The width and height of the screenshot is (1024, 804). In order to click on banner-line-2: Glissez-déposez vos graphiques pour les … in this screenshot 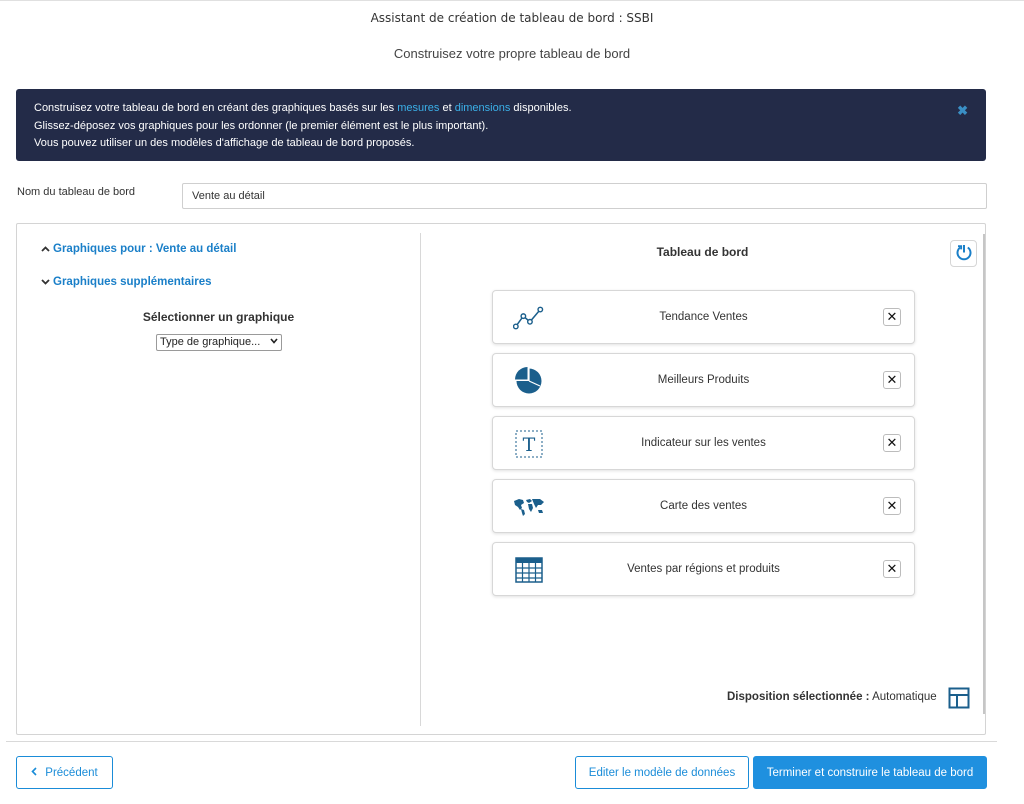, I will do `click(261, 125)`.